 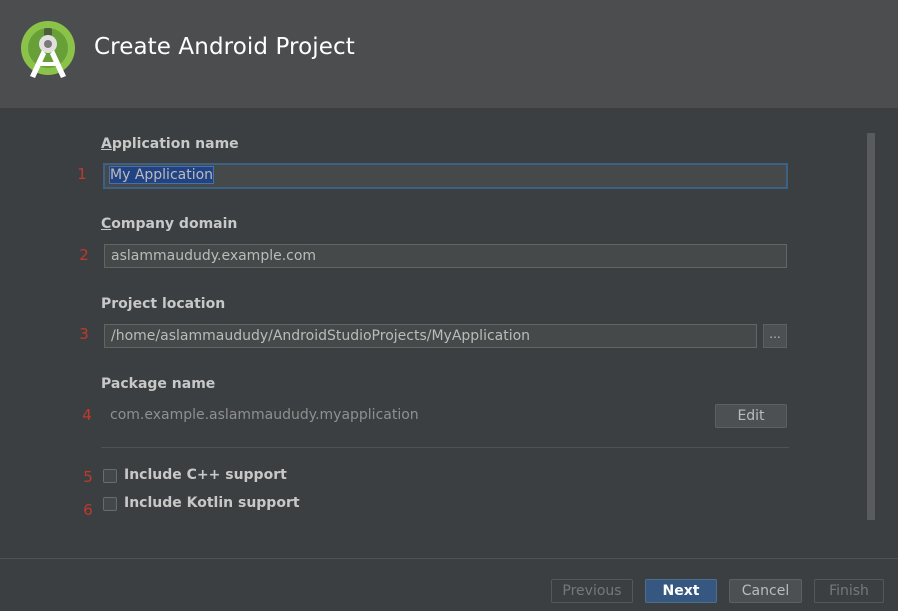 I want to click on android-studio-logo-icon, so click(x=48, y=49).